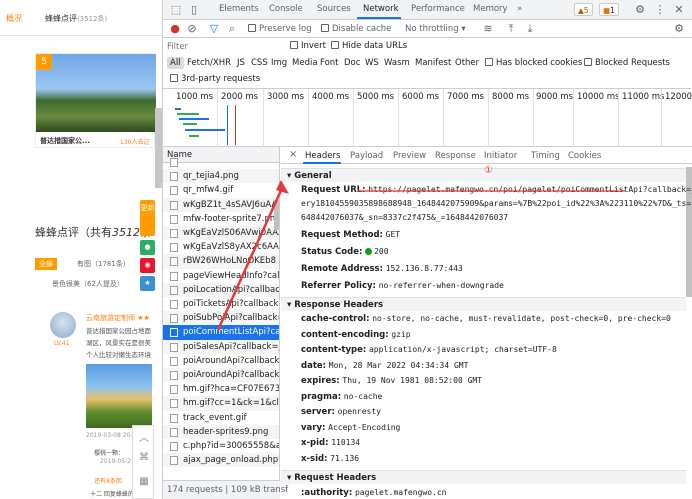  Describe the element at coordinates (530, 29) in the screenshot. I see `export-har-icon: ⤓` at that location.